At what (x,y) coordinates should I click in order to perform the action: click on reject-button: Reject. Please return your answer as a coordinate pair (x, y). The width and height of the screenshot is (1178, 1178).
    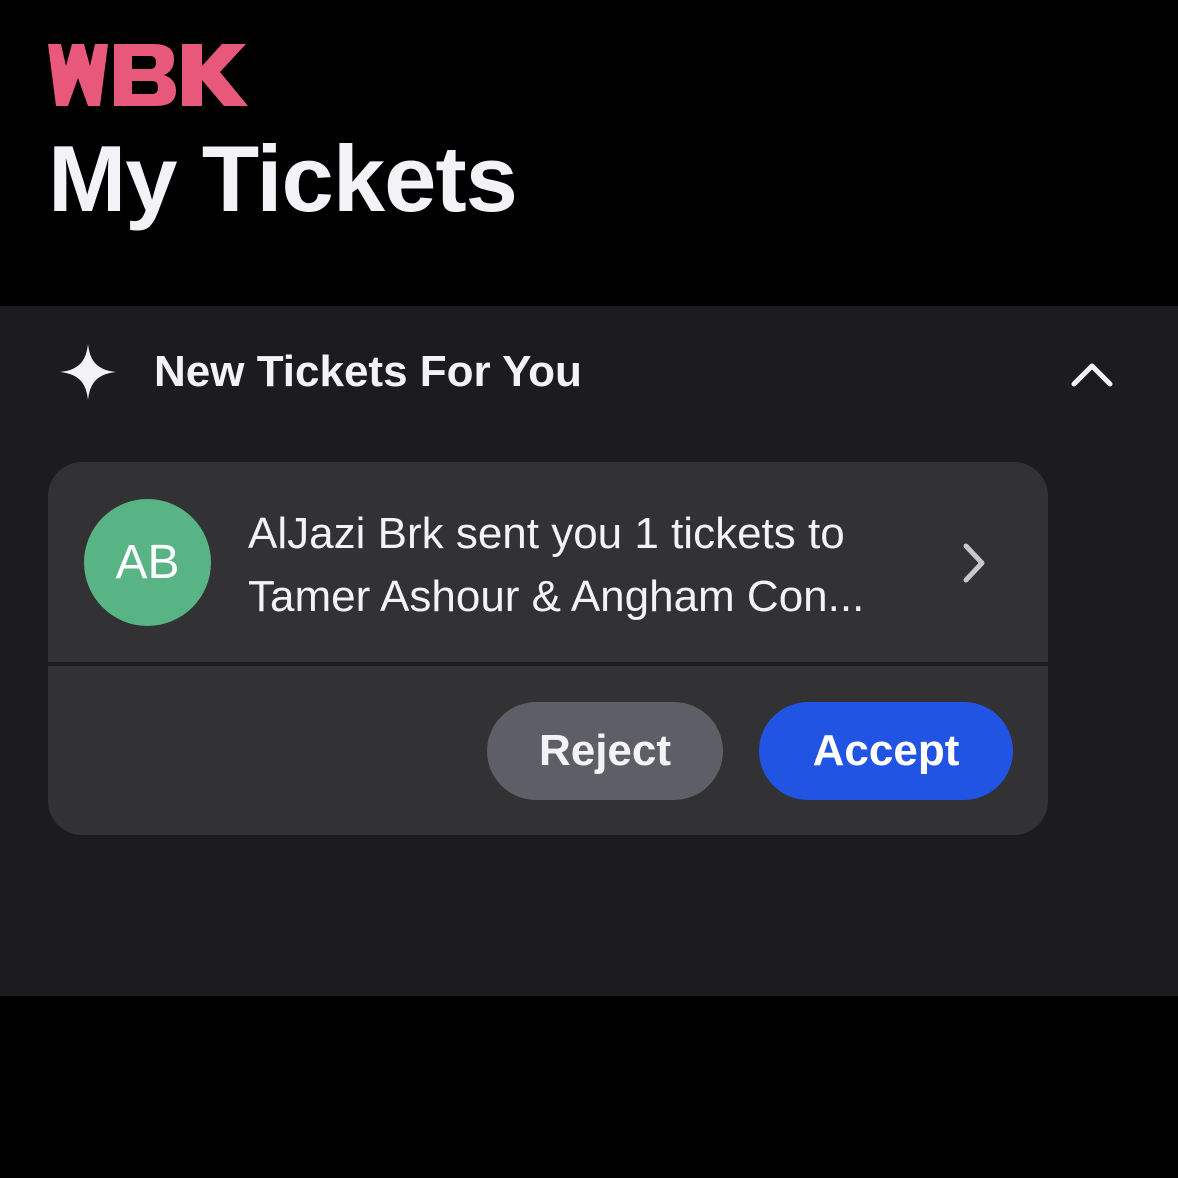
    Looking at the image, I should click on (605, 751).